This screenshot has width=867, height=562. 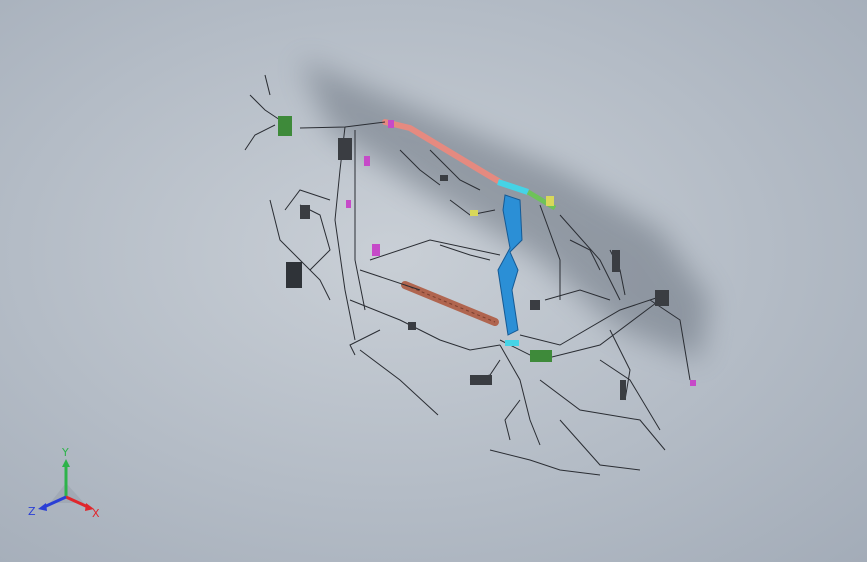 I want to click on y-axis-label: Y, so click(x=65, y=452).